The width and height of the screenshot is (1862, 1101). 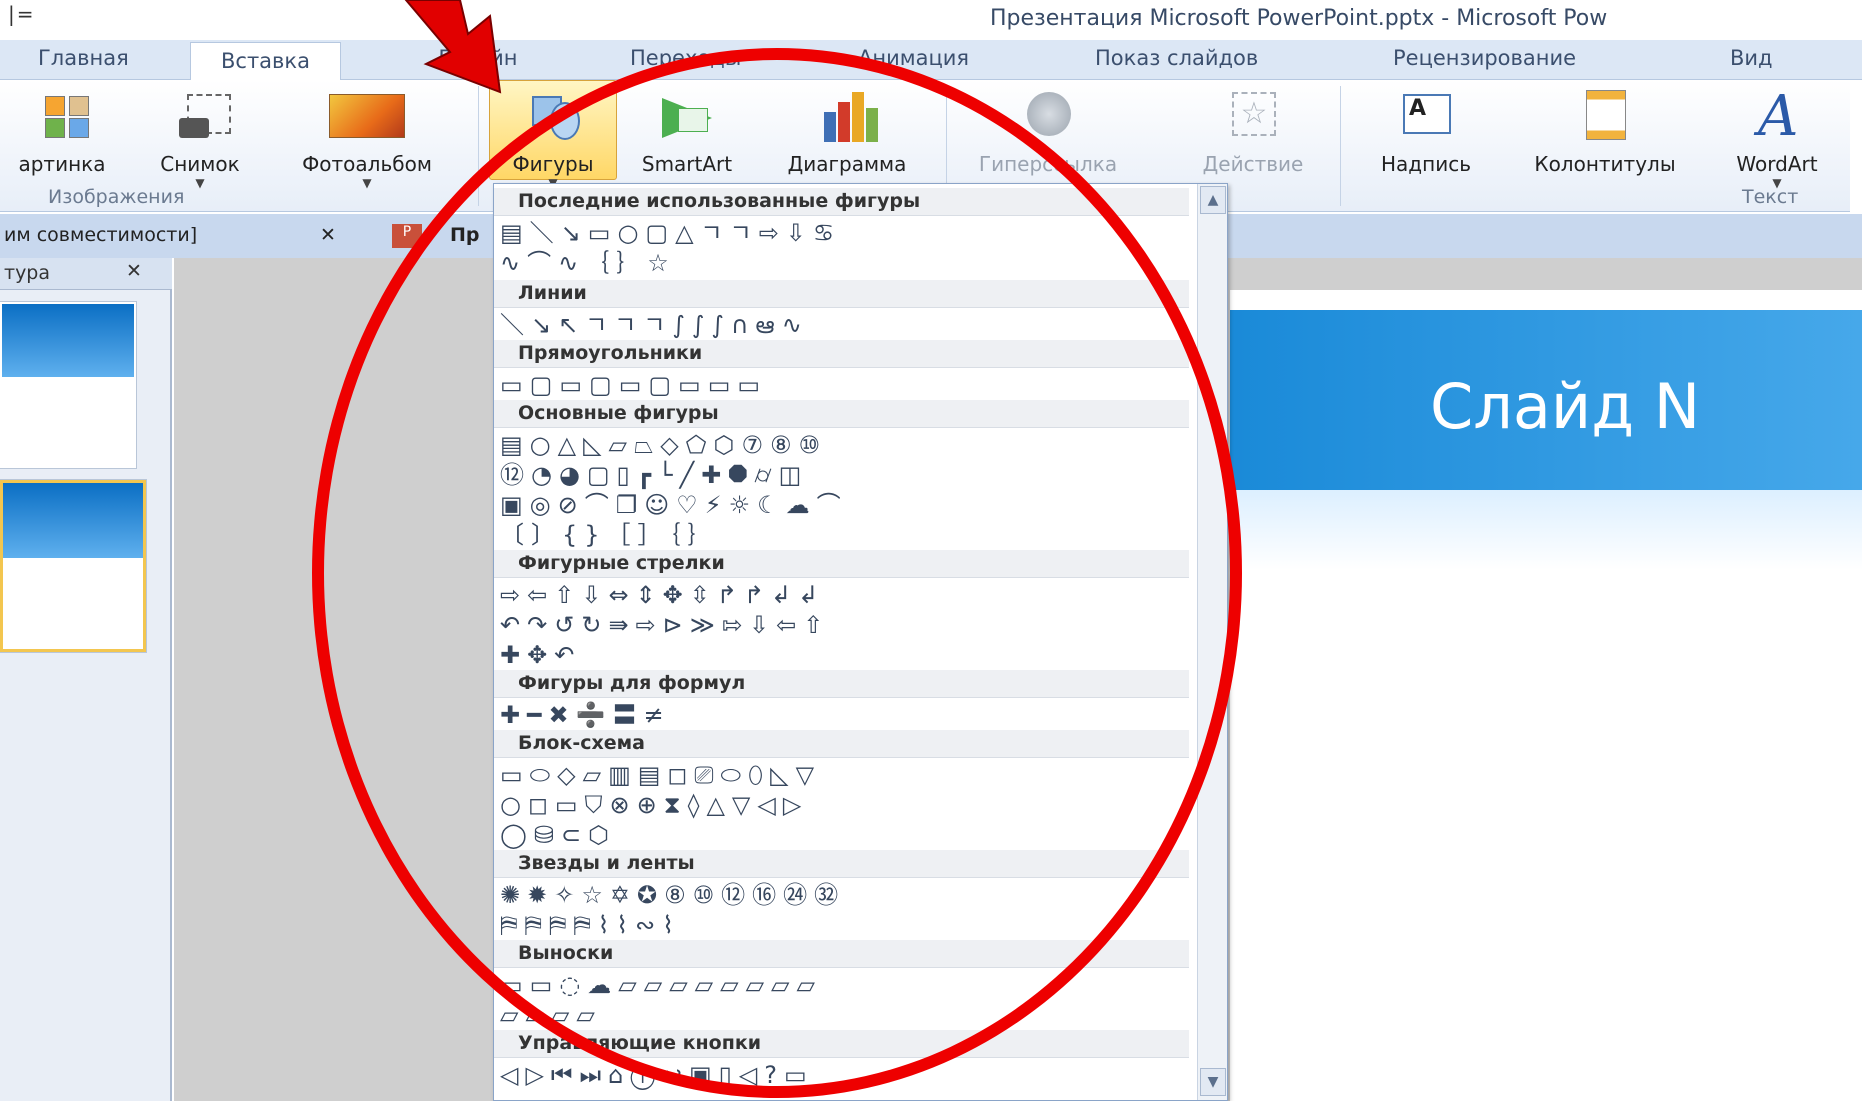 What do you see at coordinates (1546, 530) in the screenshot?
I see `slide-swoosh` at bounding box center [1546, 530].